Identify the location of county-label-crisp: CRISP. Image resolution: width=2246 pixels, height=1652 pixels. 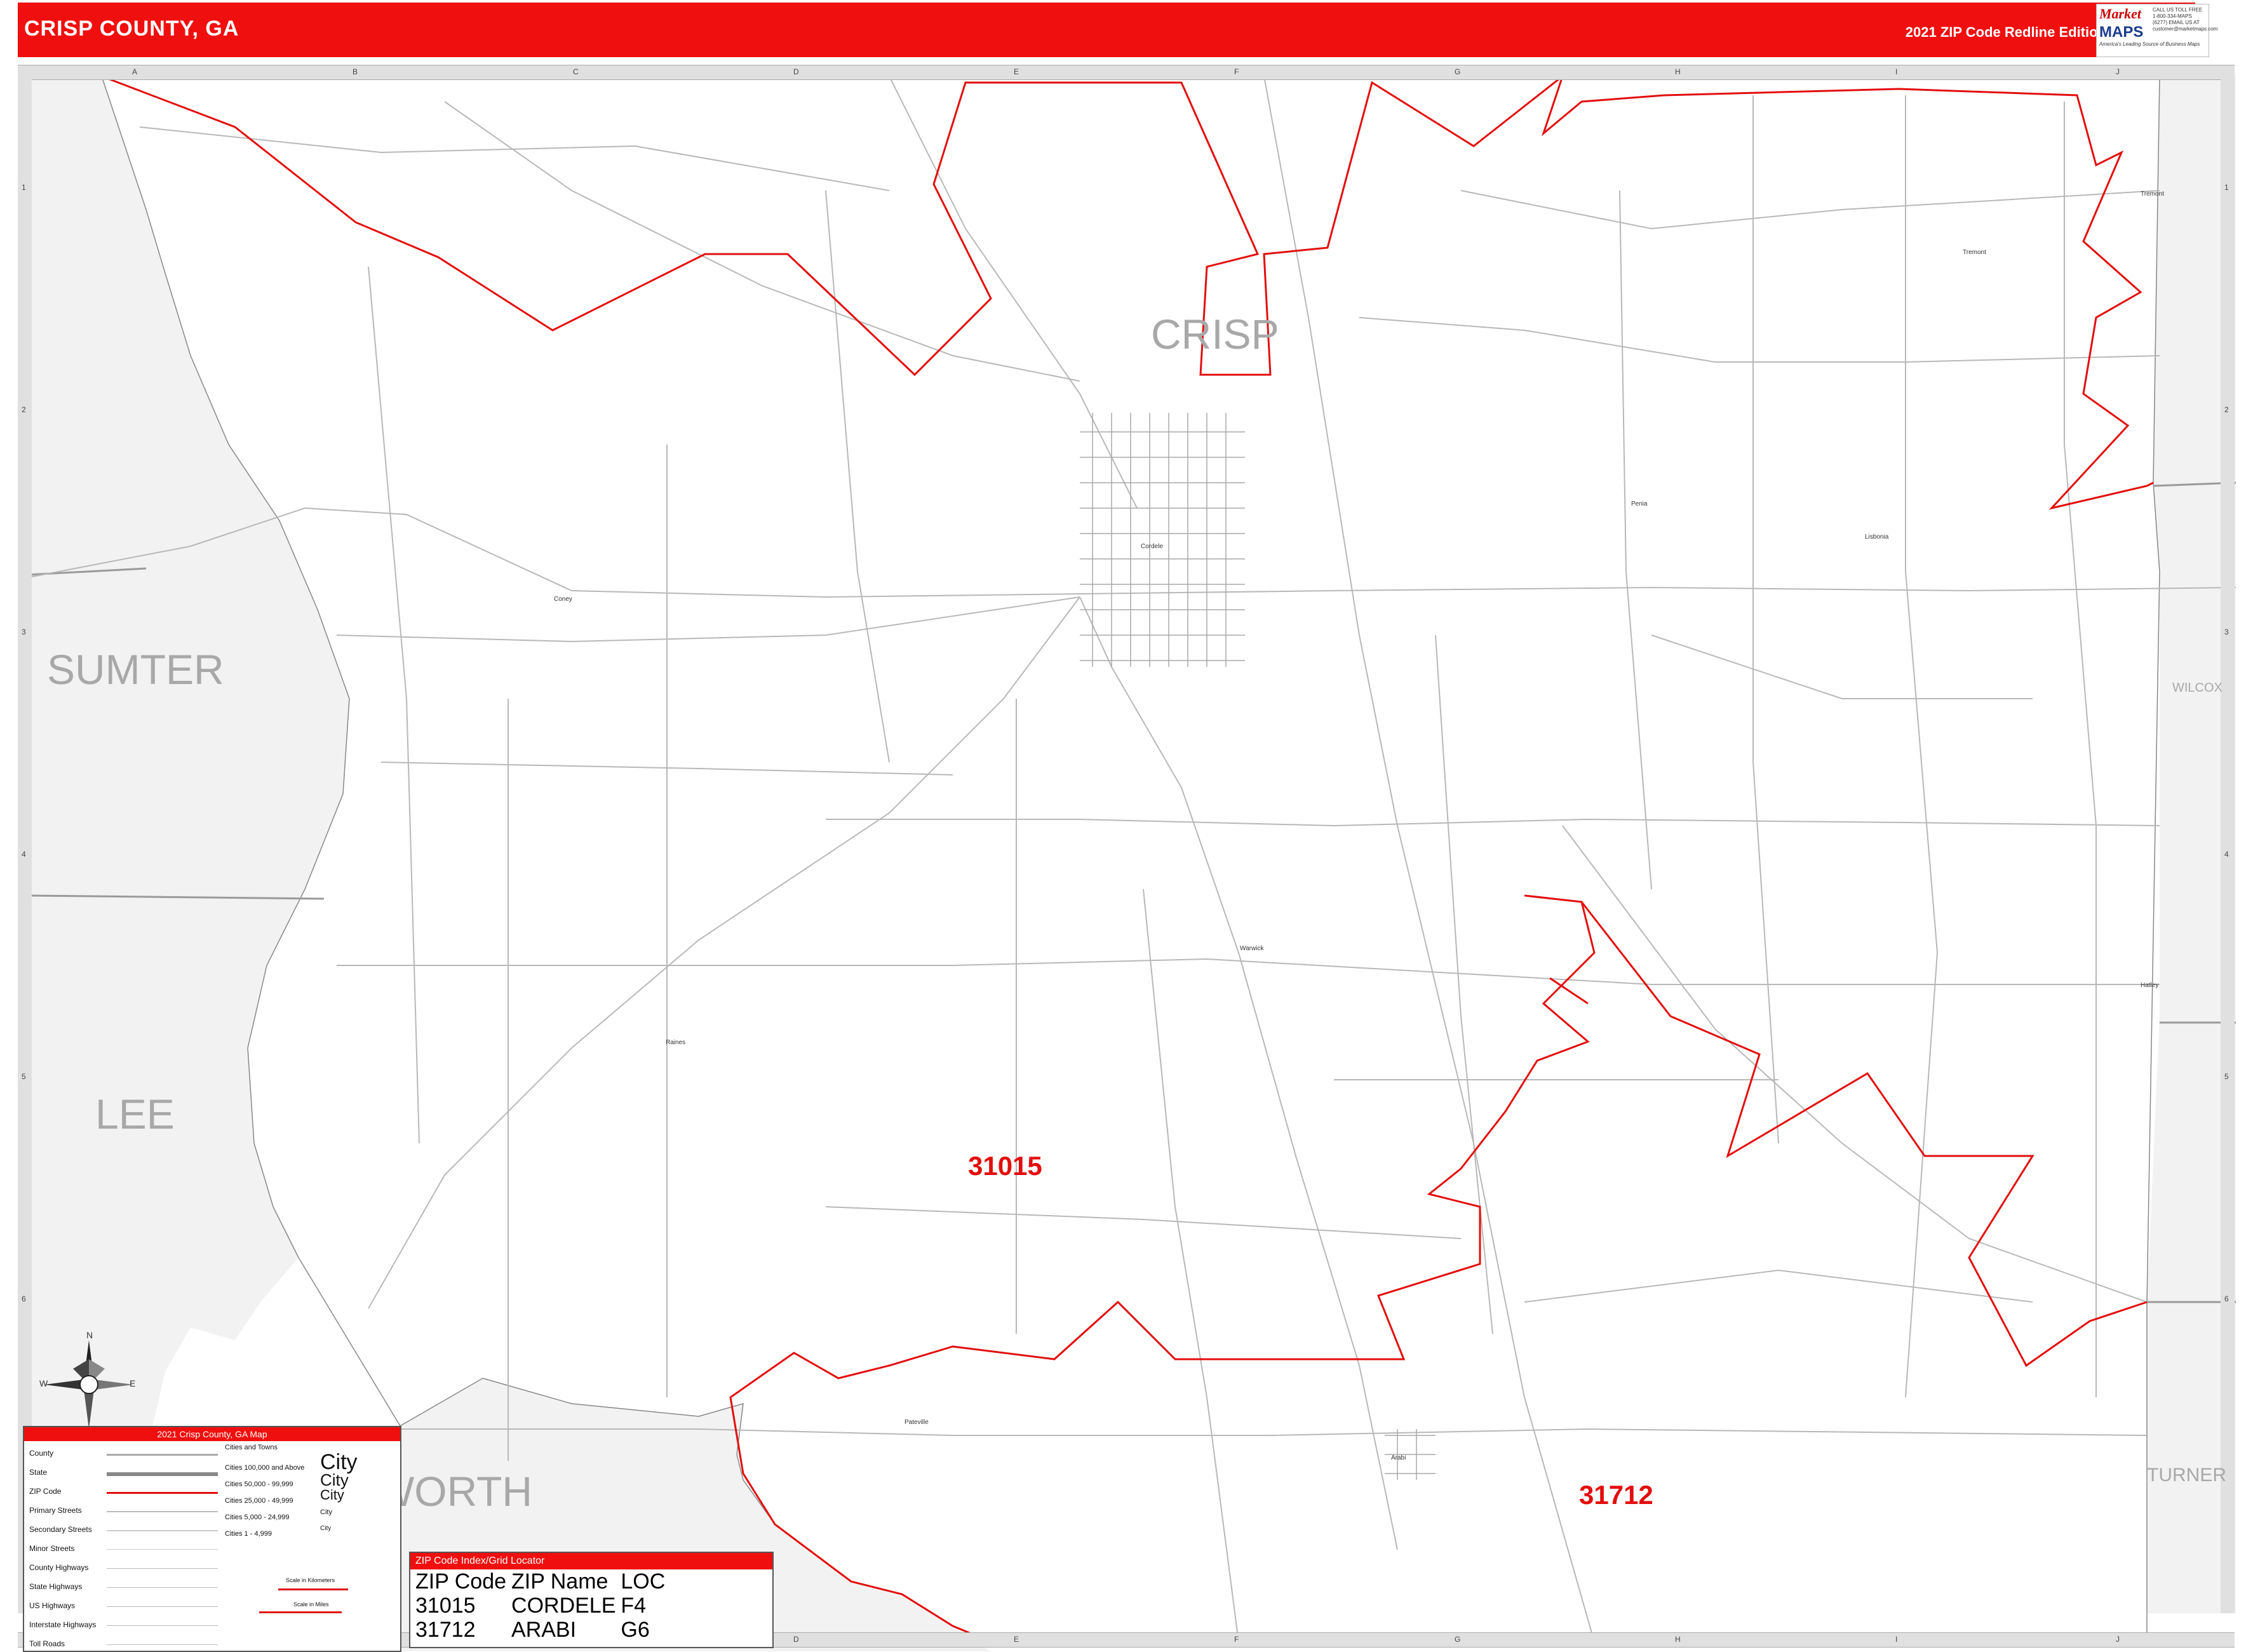
(1215, 335).